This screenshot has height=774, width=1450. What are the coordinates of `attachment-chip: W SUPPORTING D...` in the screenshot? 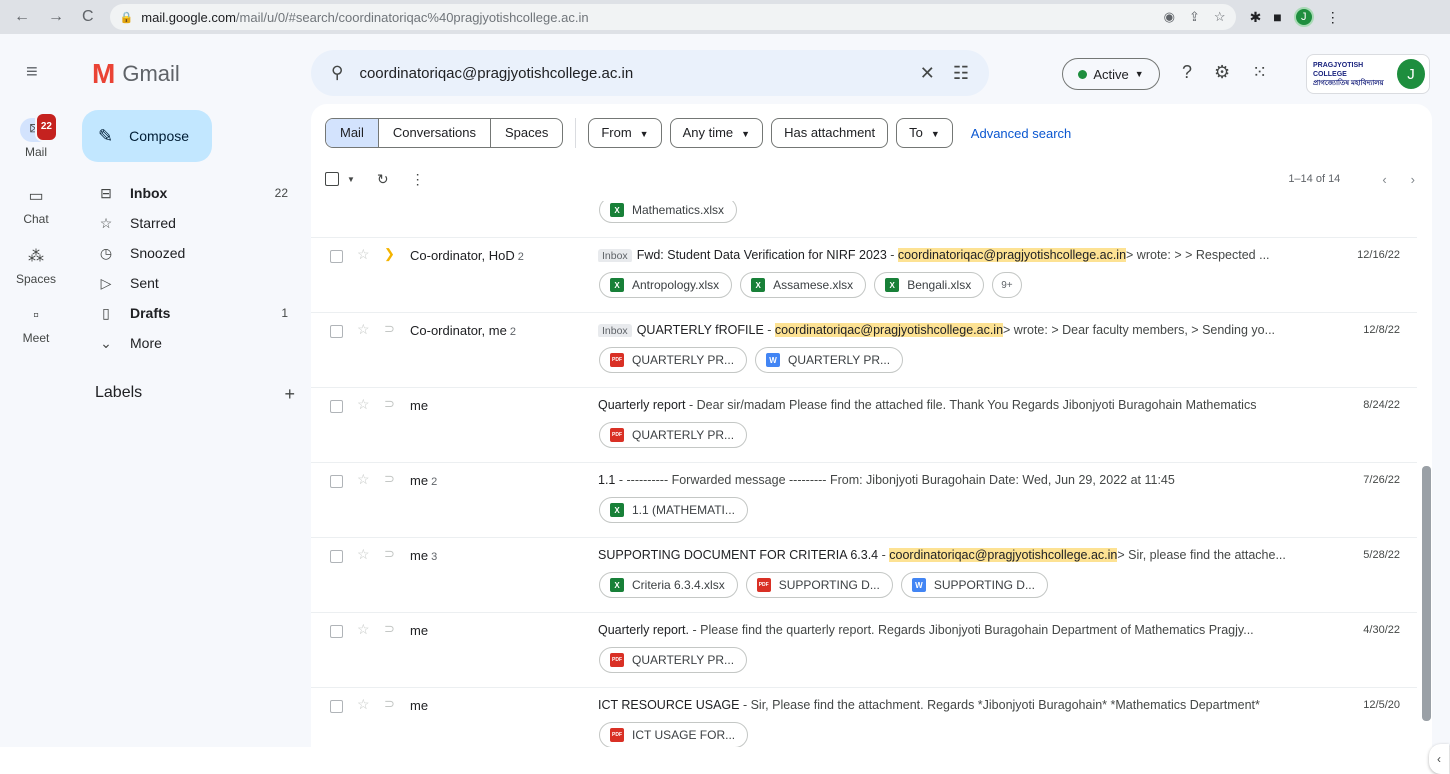 It's located at (974, 585).